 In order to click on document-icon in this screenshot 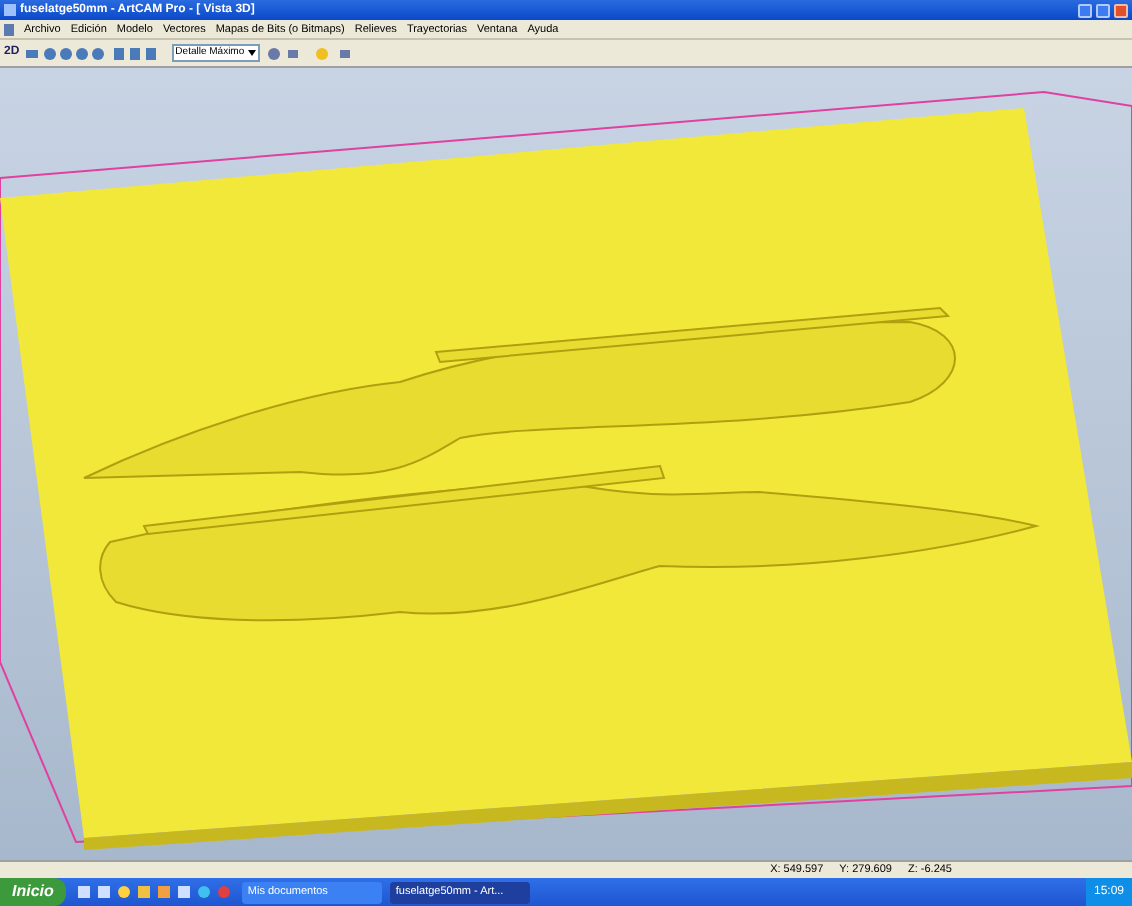, I will do `click(9, 29)`.